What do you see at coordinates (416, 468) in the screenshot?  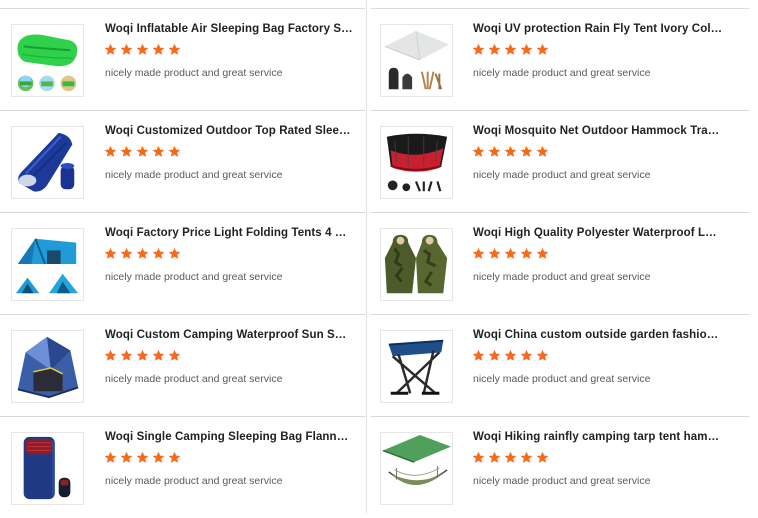 I see `tarp-hammock-icon` at bounding box center [416, 468].